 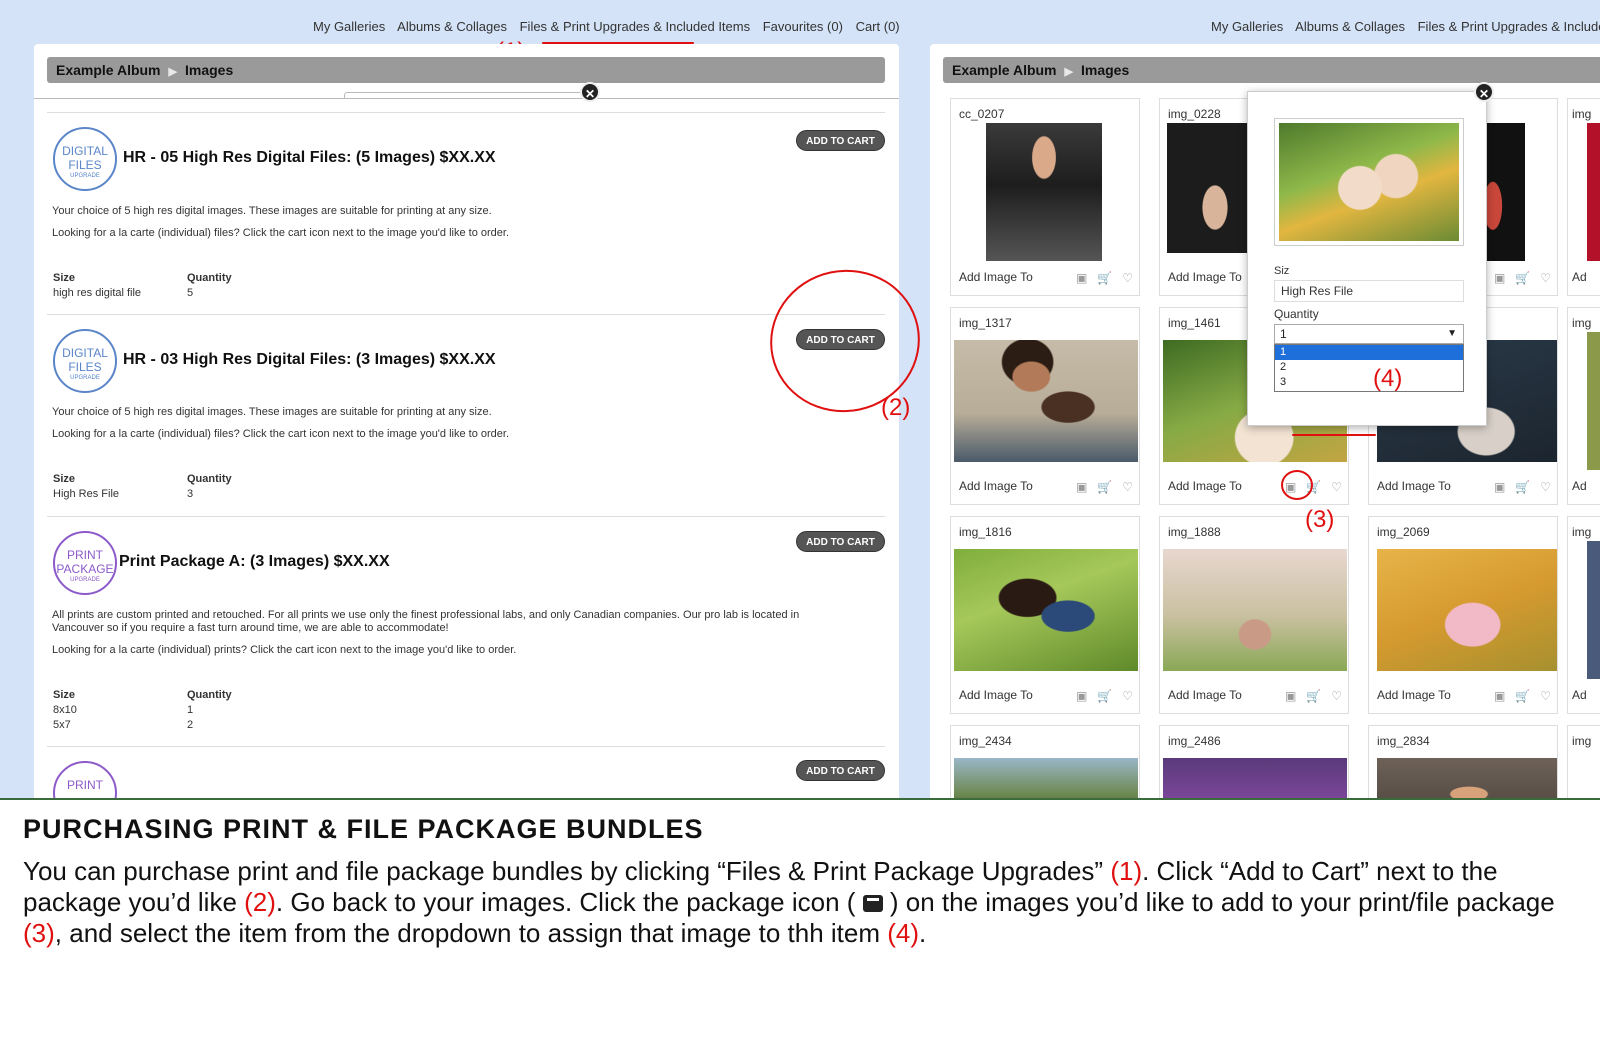 What do you see at coordinates (985, 323) in the screenshot?
I see `image-name: img_1317` at bounding box center [985, 323].